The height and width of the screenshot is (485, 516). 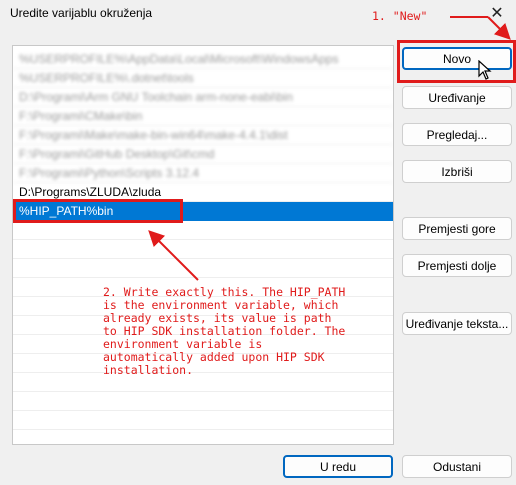 I want to click on list-item: F:\Programi\GitHub Desktop\Git\cmd, so click(x=203, y=154).